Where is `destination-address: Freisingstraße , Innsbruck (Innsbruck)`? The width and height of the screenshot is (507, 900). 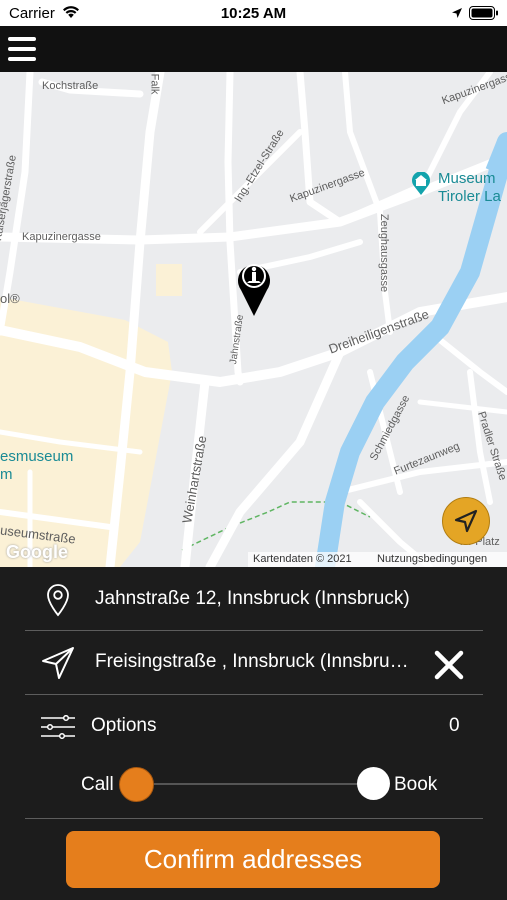 destination-address: Freisingstraße , Innsbruck (Innsbruck) is located at coordinates (252, 662).